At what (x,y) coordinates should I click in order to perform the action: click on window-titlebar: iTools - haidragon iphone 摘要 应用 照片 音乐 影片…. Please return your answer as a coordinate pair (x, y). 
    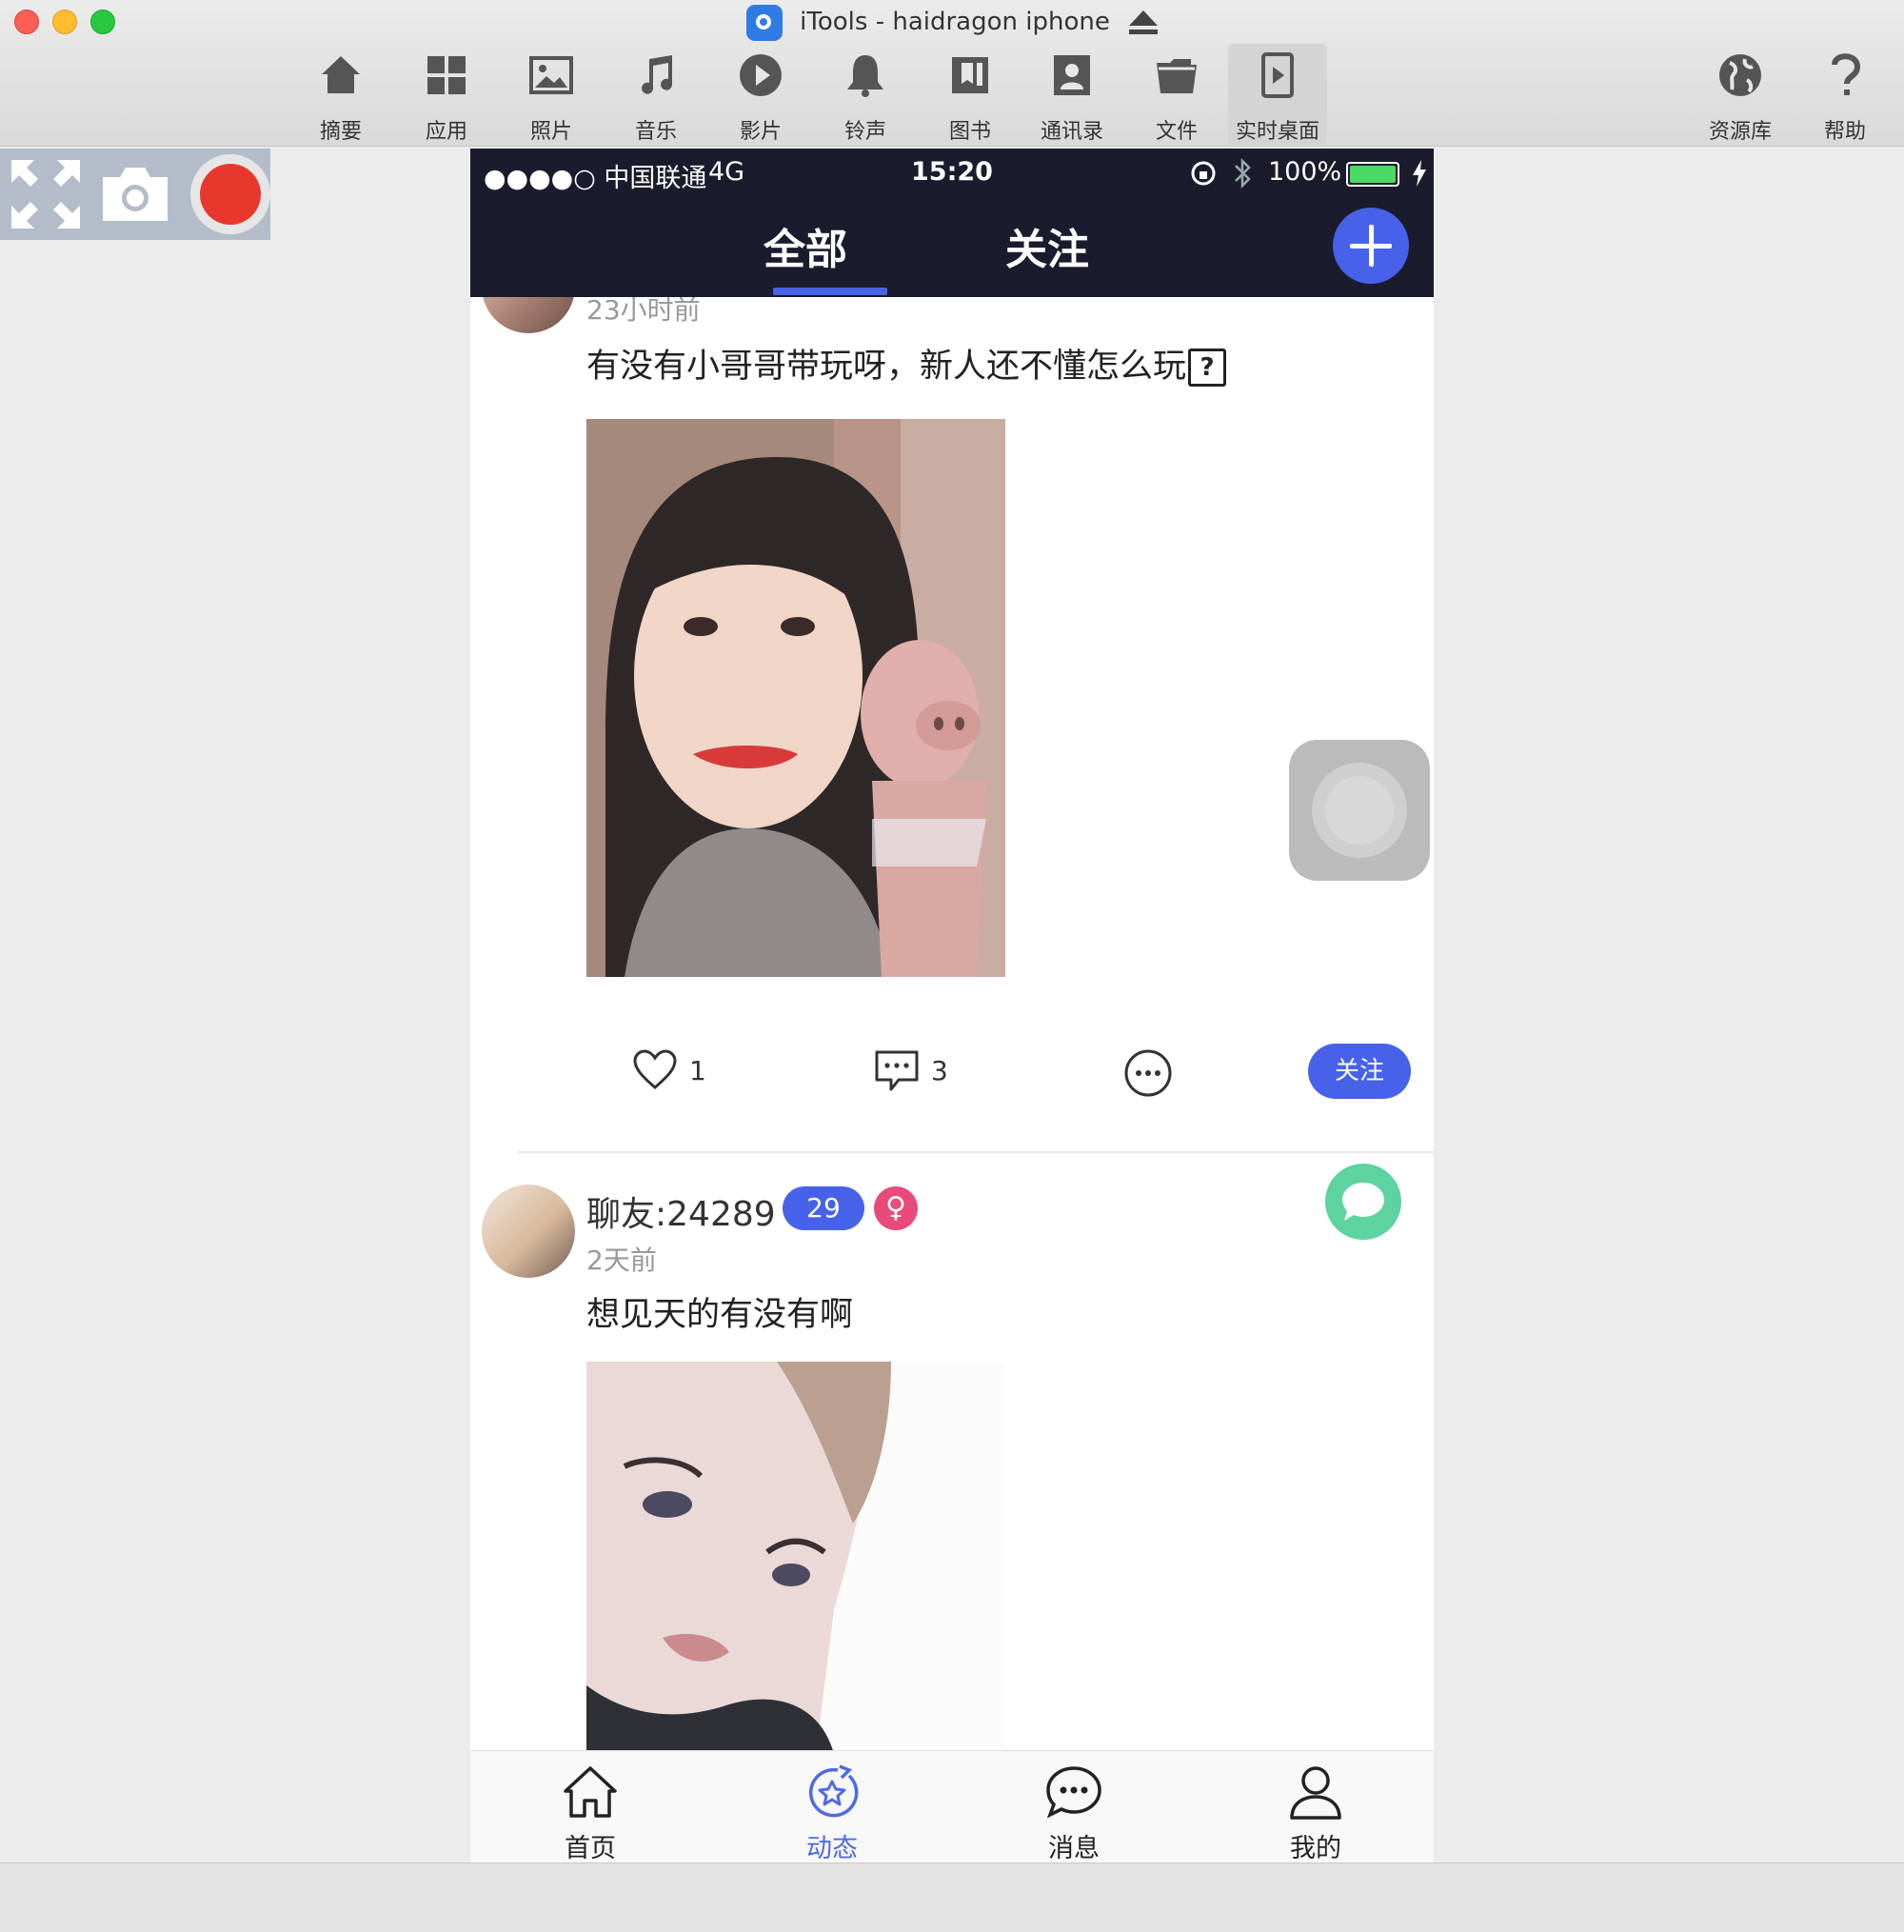
    Looking at the image, I should click on (952, 73).